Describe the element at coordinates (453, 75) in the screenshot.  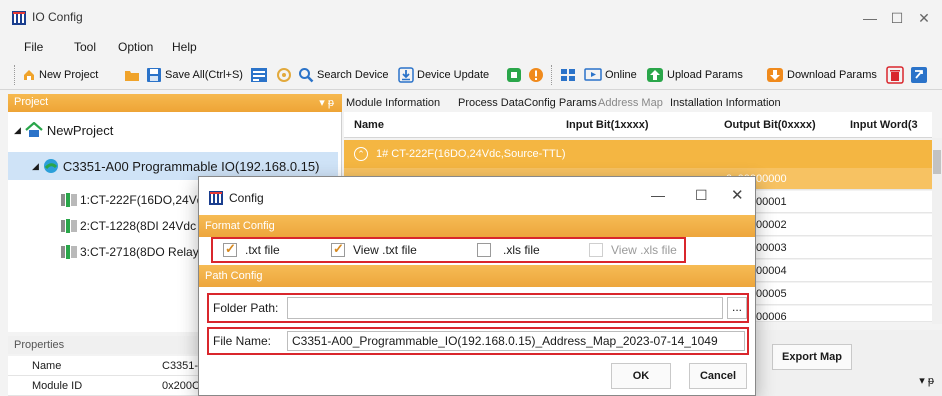
I see `device-update-label: Device Update` at that location.